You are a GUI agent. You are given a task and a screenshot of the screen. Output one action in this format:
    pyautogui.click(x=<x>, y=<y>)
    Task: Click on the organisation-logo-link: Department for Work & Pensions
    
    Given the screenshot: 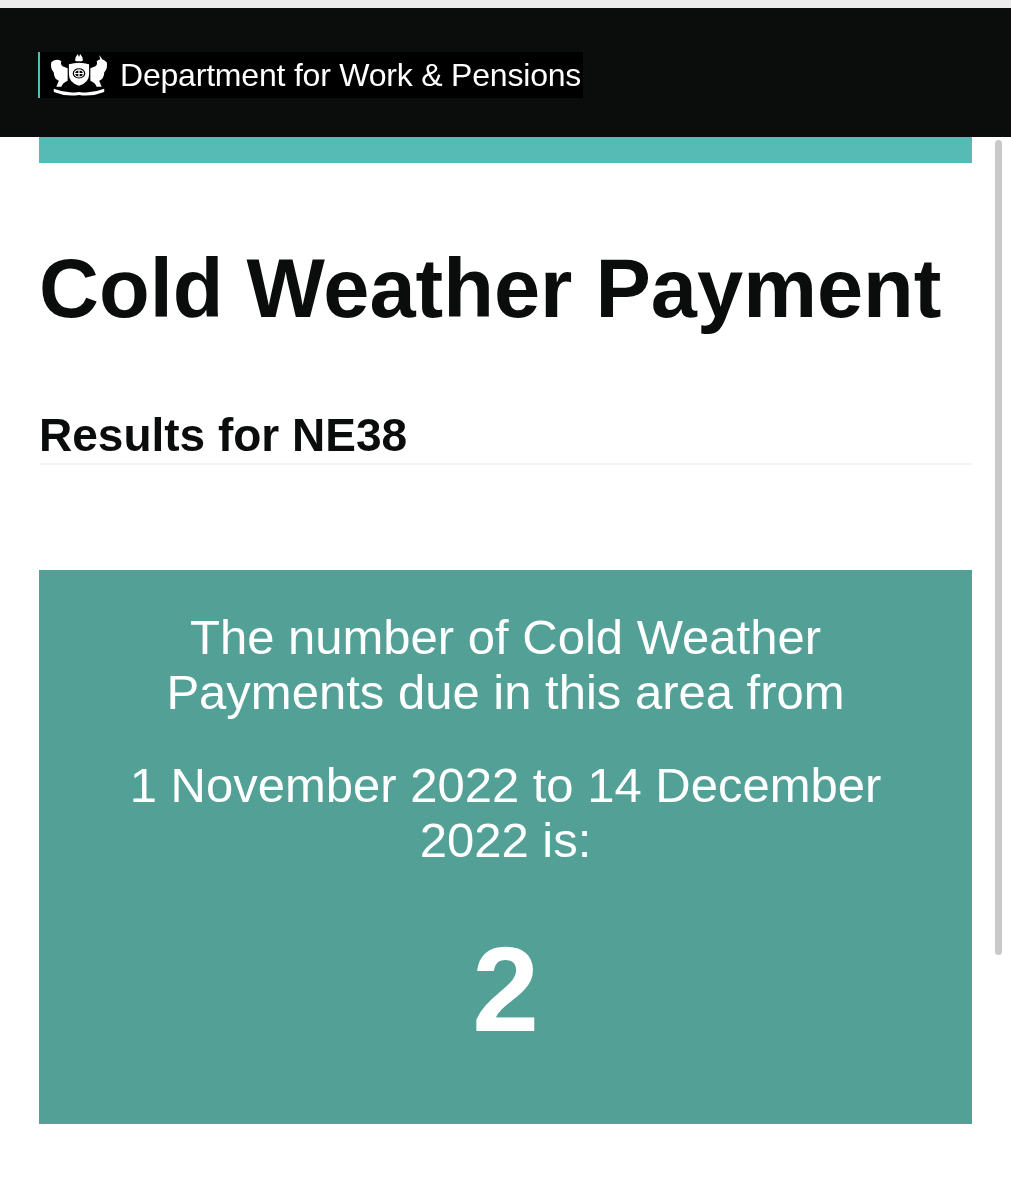 What is the action you would take?
    pyautogui.click(x=311, y=75)
    